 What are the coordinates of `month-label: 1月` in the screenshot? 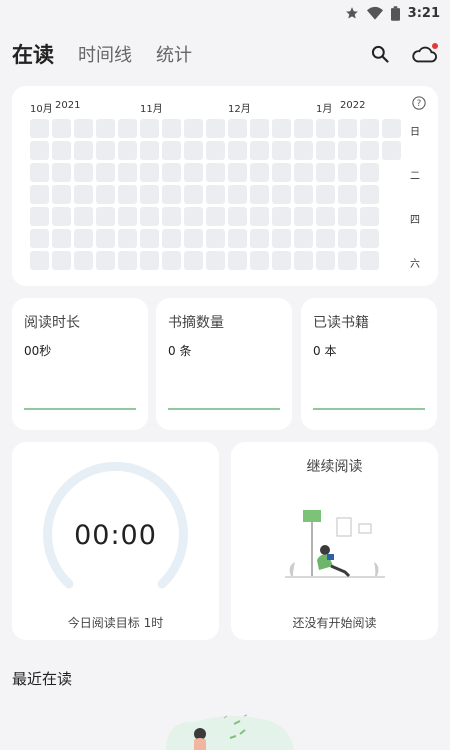 It's located at (324, 109).